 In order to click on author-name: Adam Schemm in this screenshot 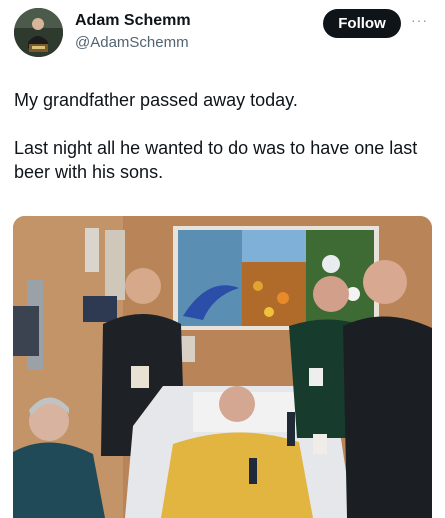, I will do `click(133, 21)`.